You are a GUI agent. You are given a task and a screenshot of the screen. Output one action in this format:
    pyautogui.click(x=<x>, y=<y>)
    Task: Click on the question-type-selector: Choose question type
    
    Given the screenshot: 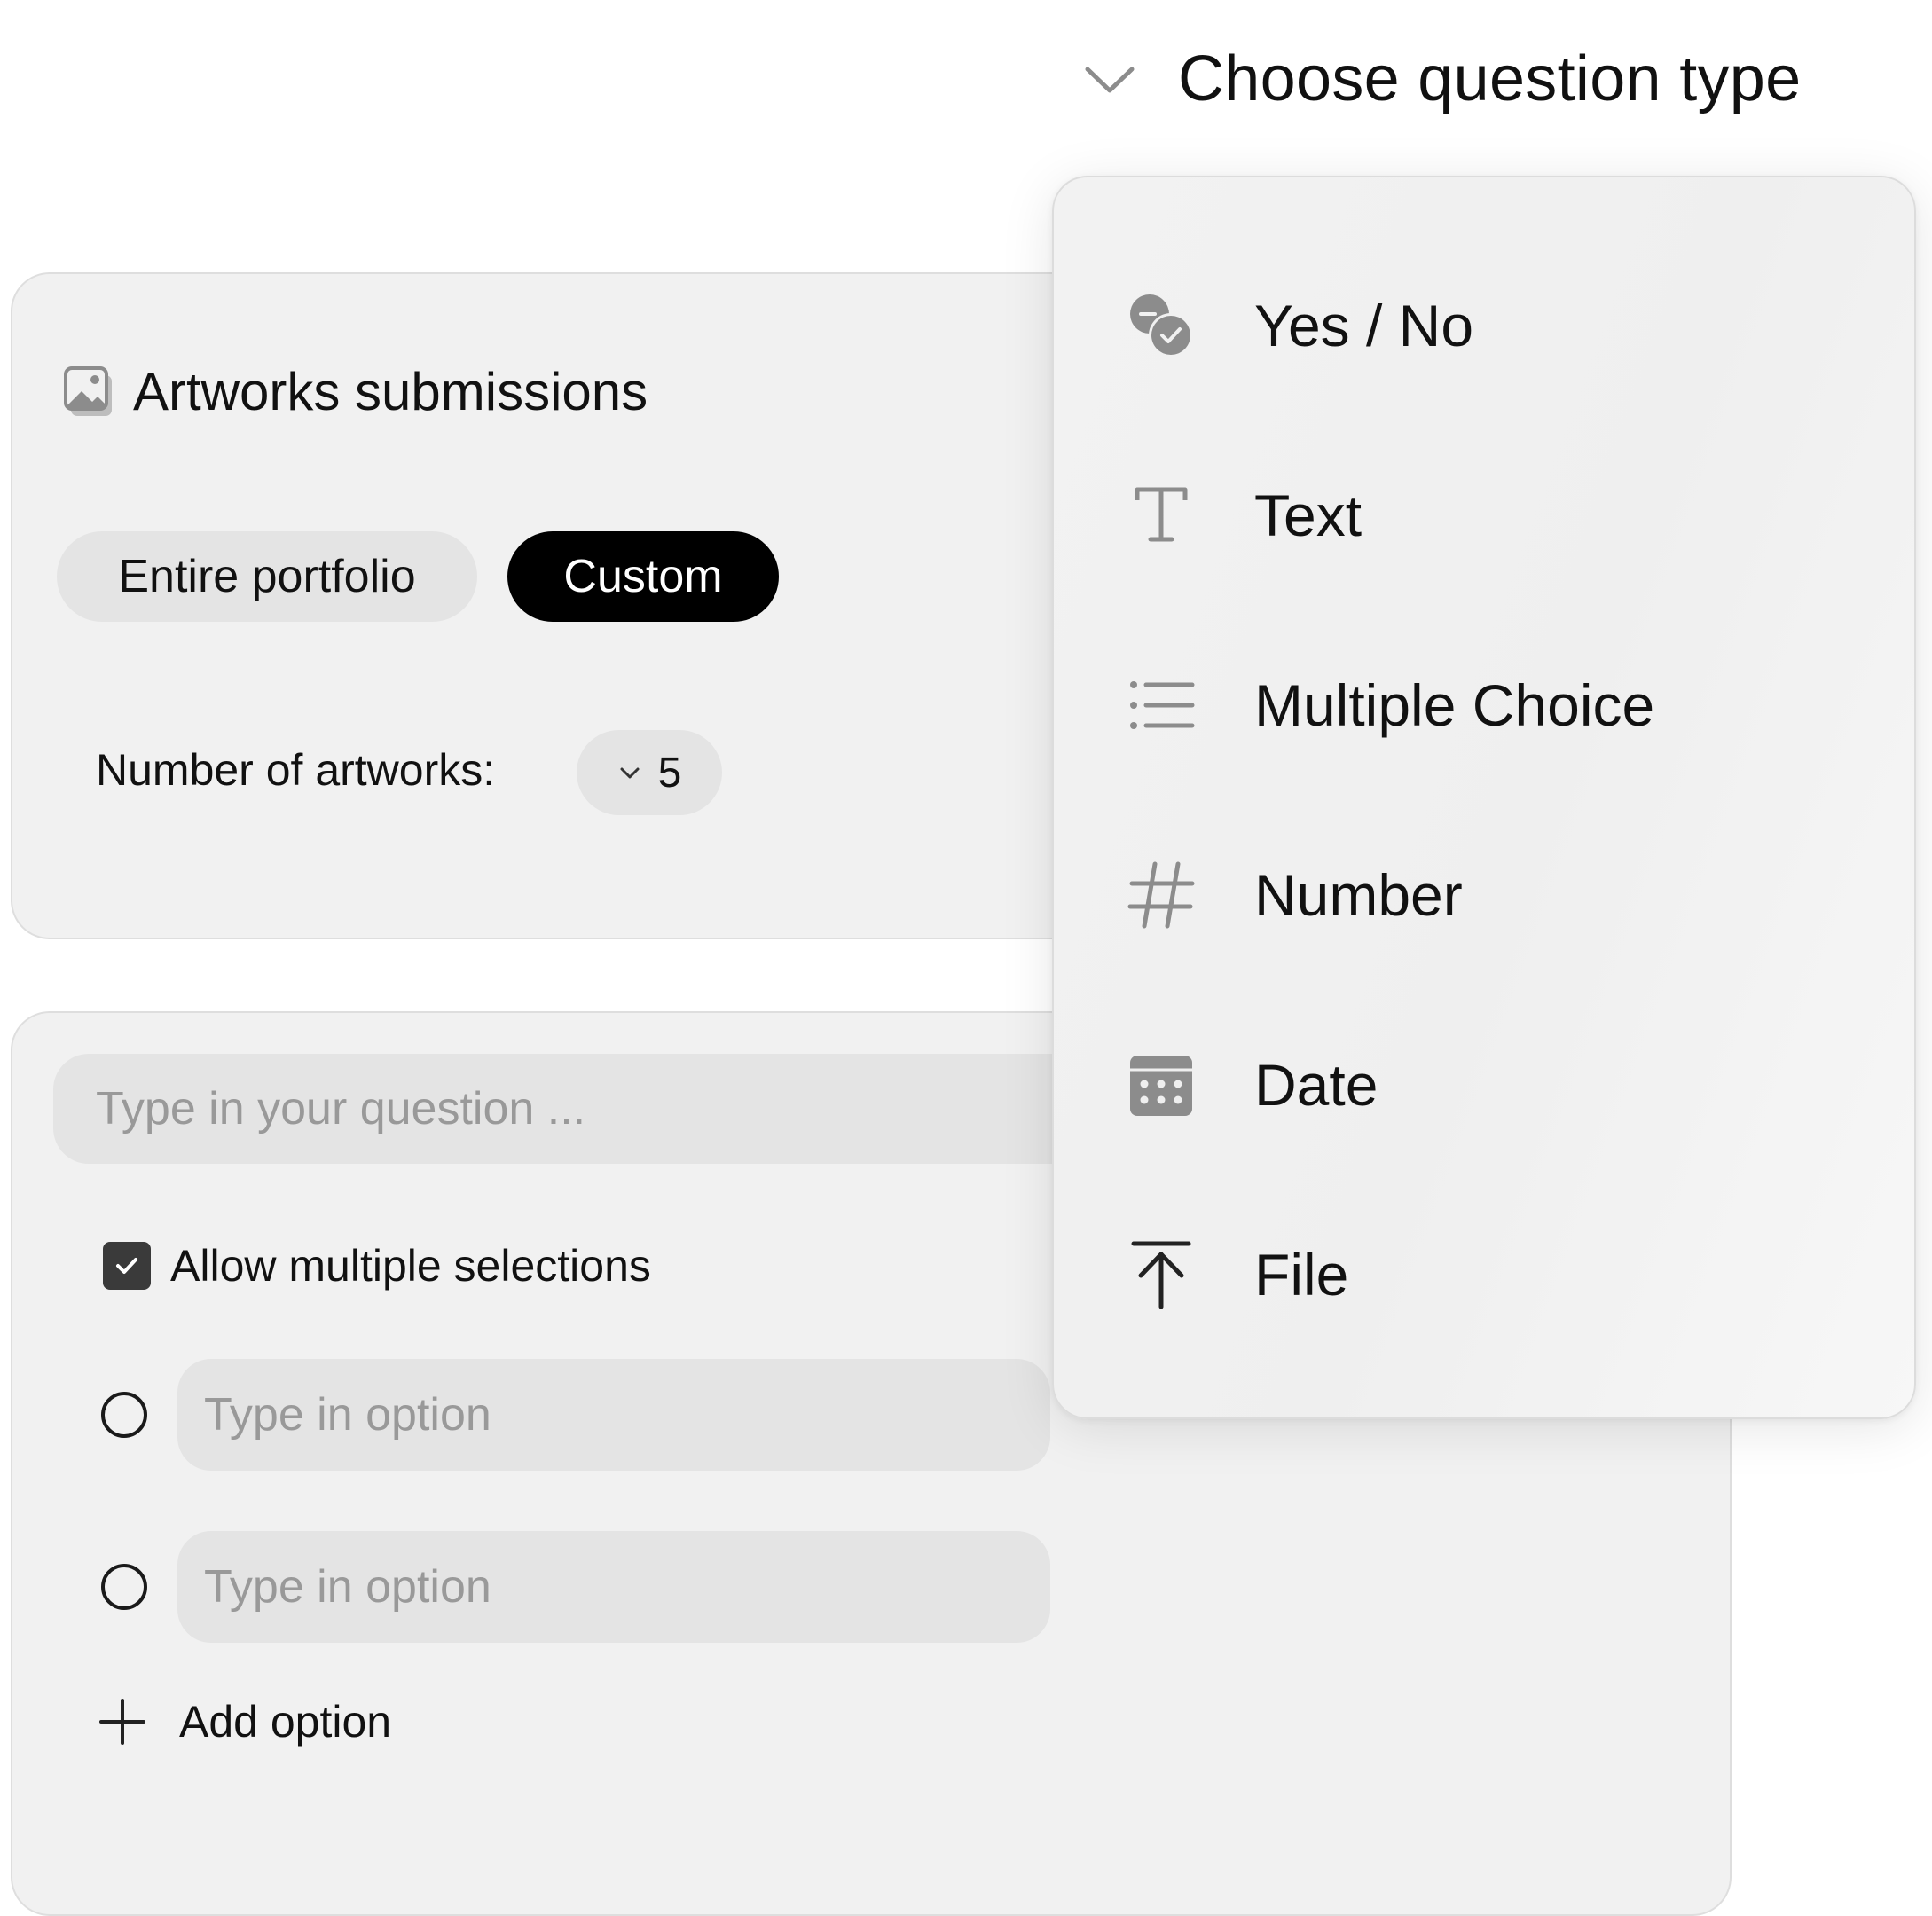 What is the action you would take?
    pyautogui.click(x=1440, y=79)
    